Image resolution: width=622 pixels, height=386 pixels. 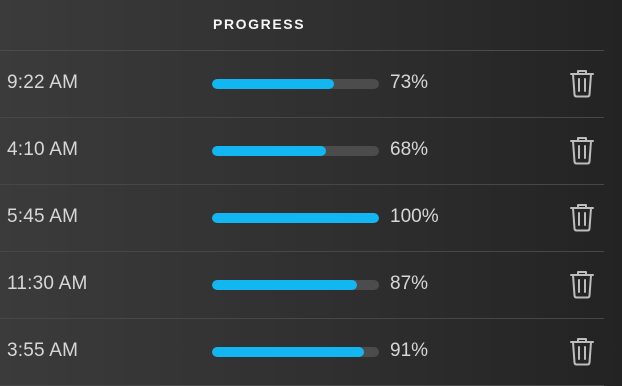 What do you see at coordinates (43, 350) in the screenshot?
I see `time-label: 3:55 AM` at bounding box center [43, 350].